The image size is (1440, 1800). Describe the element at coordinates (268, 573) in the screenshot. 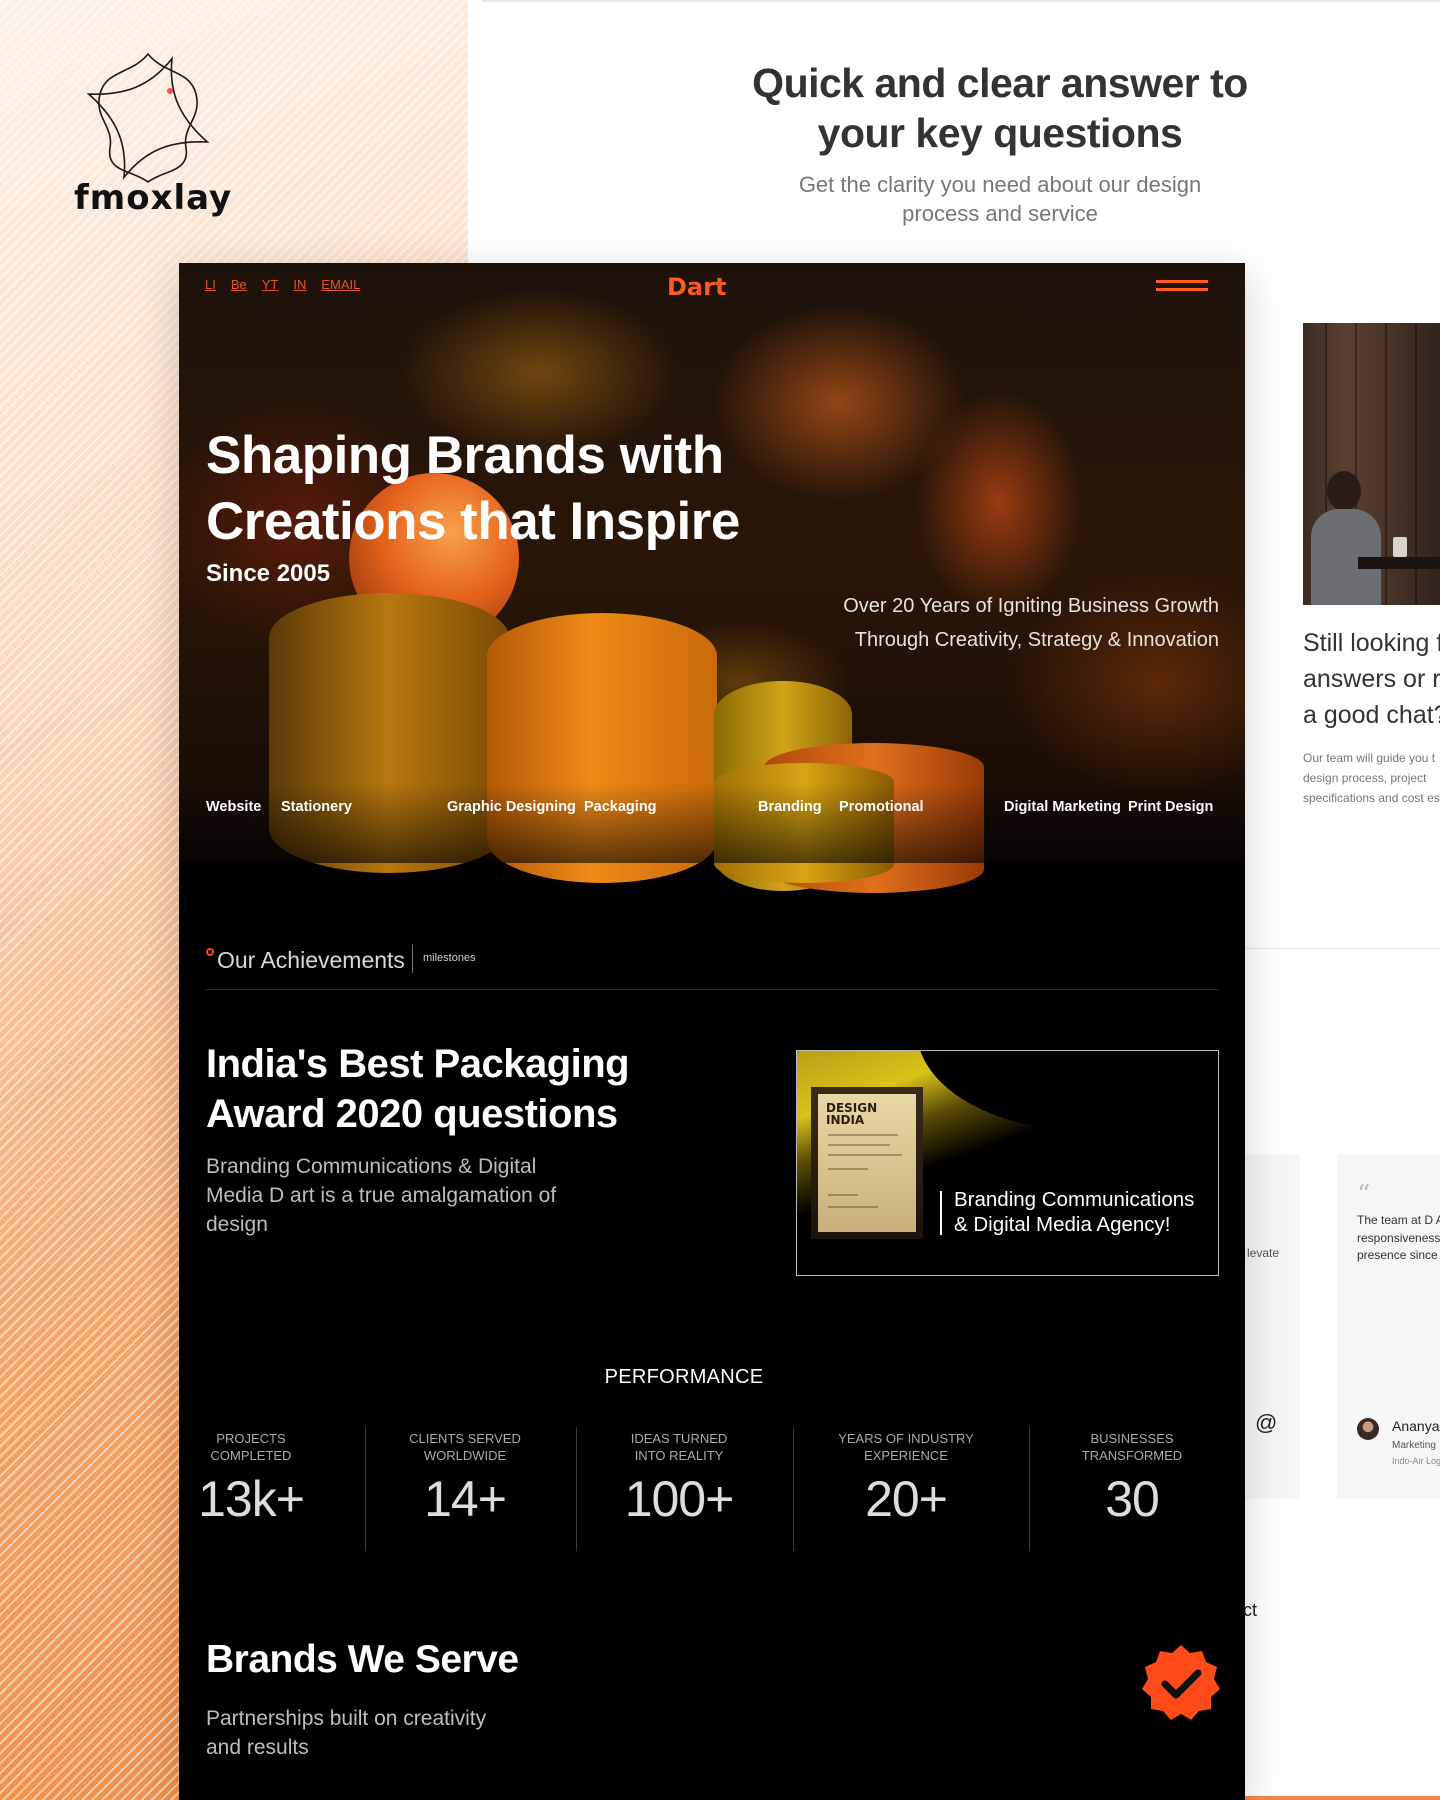

I see `hero-since: Since 2005` at that location.